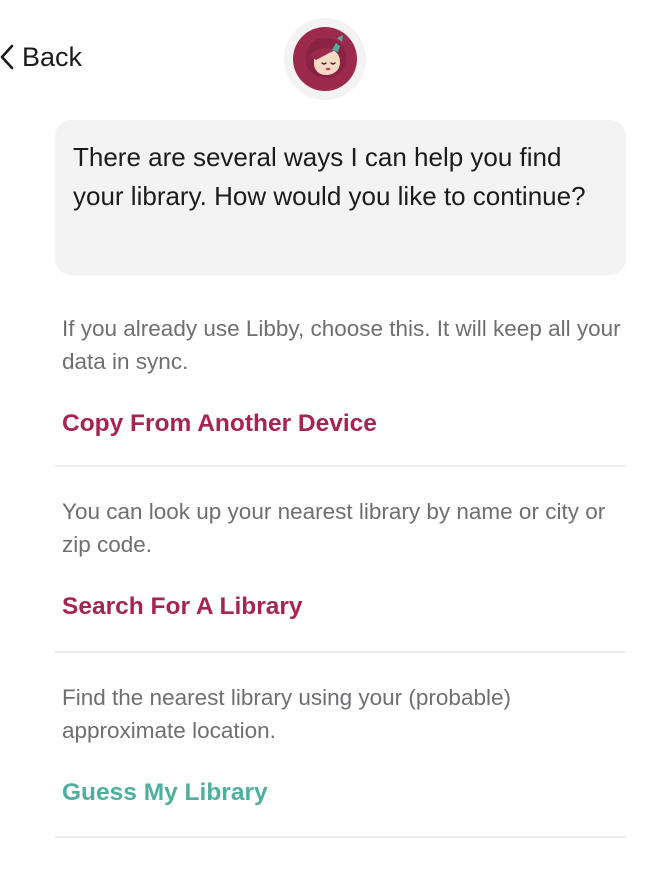 Image resolution: width=670 pixels, height=880 pixels. Describe the element at coordinates (219, 424) in the screenshot. I see `copy-from-another-device-button: Copy From Another Device` at that location.